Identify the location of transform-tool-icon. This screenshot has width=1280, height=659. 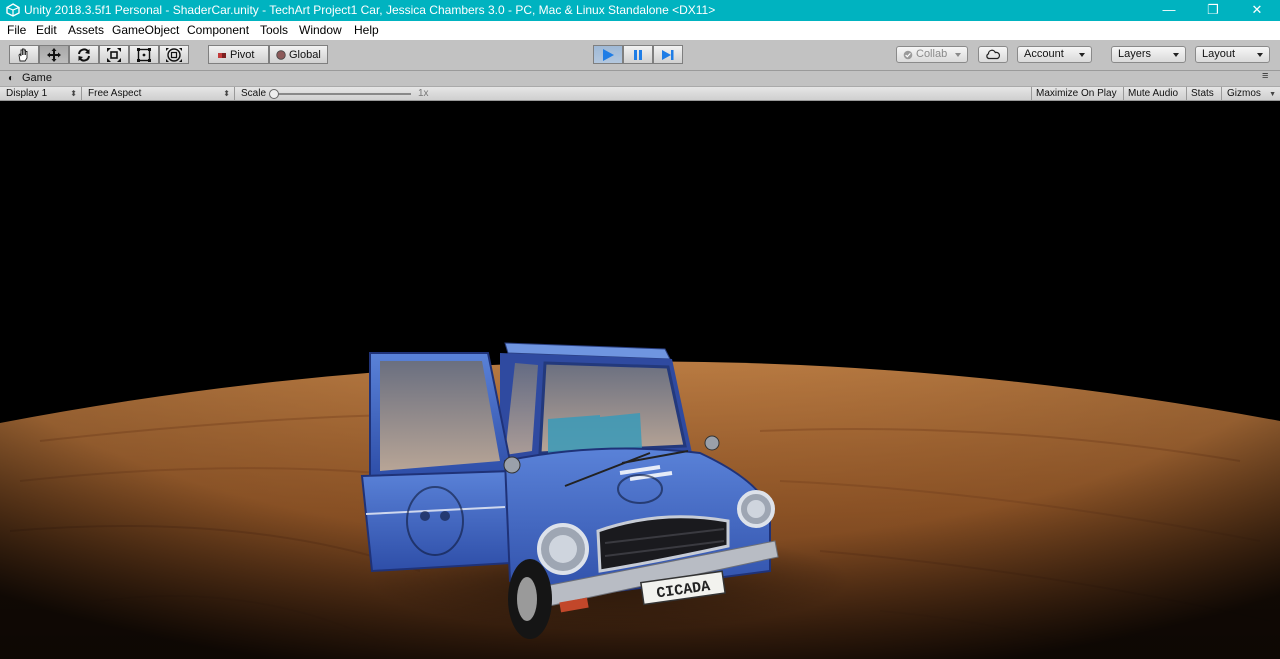
(174, 54).